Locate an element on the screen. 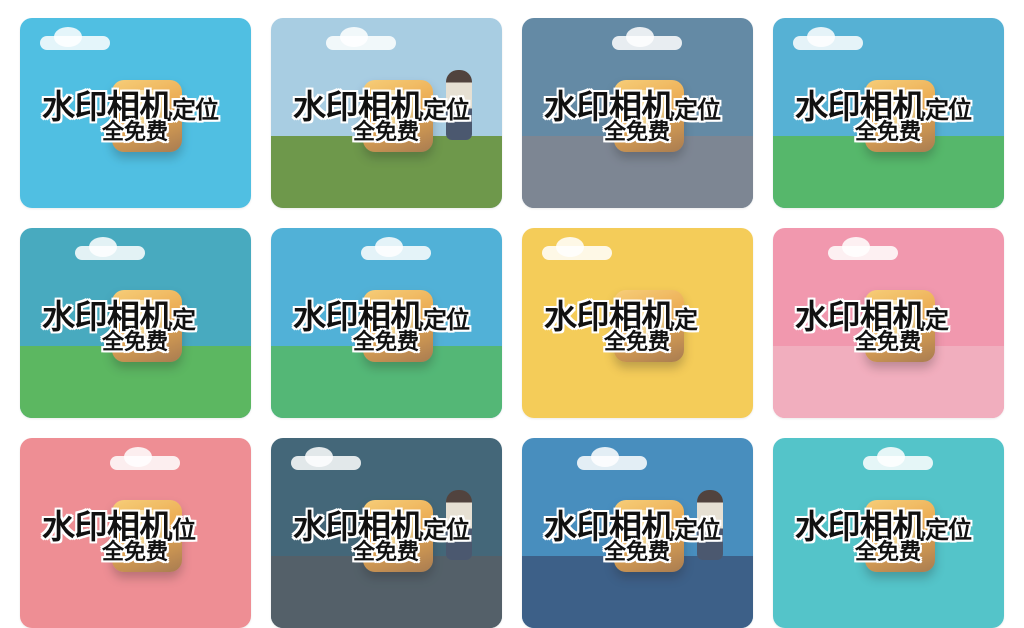 The height and width of the screenshot is (628, 1024). thumbnail-tile: 水印相机位 全免费 is located at coordinates (135, 533).